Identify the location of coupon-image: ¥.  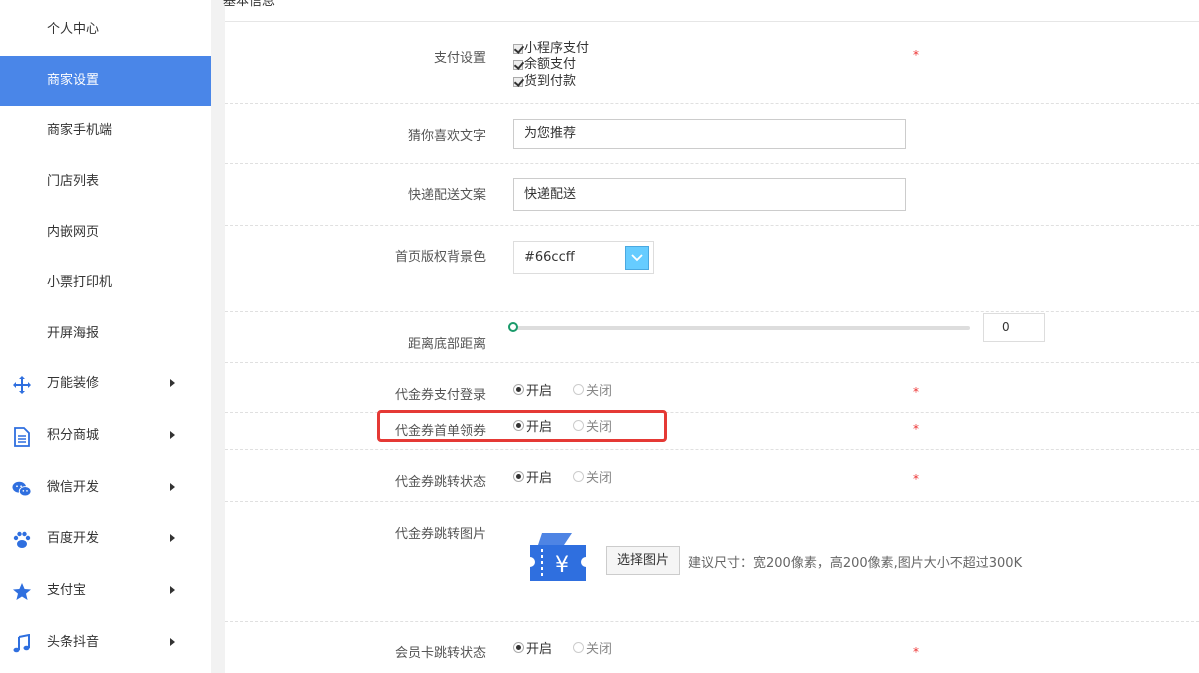
(558, 557).